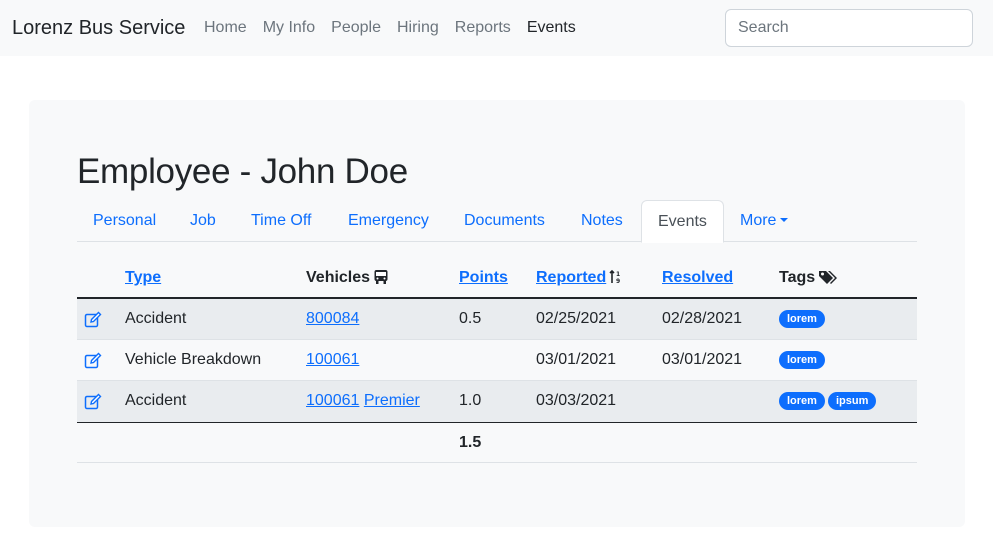 Image resolution: width=993 pixels, height=545 pixels. What do you see at coordinates (551, 28) in the screenshot?
I see `nav-events: Events` at bounding box center [551, 28].